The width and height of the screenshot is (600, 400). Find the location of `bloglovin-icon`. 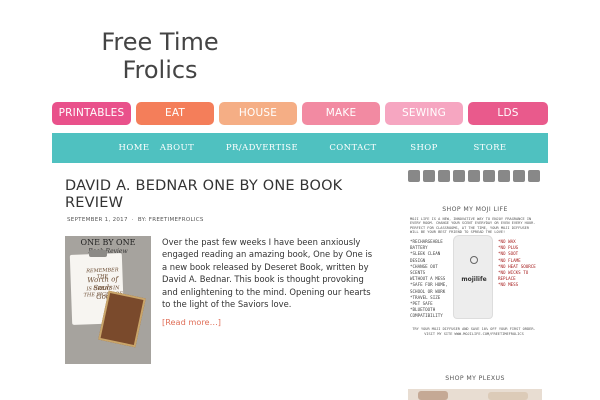

bloglovin-icon is located at coordinates (534, 176).